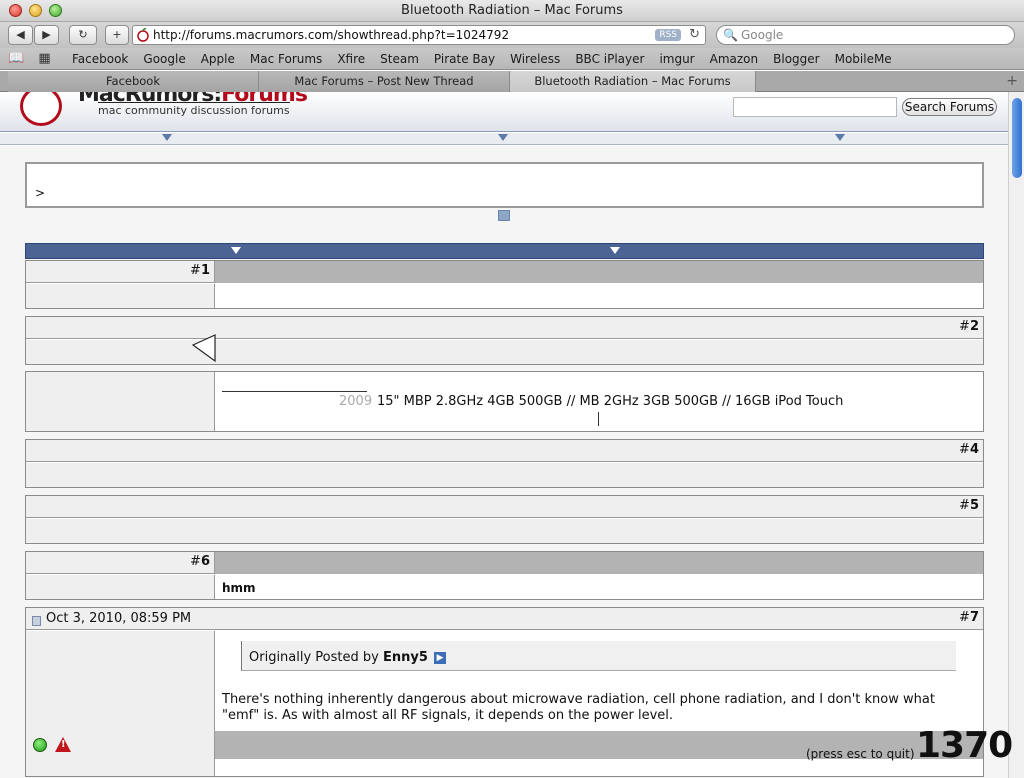  I want to click on address-reload-icon: ↻, so click(694, 35).